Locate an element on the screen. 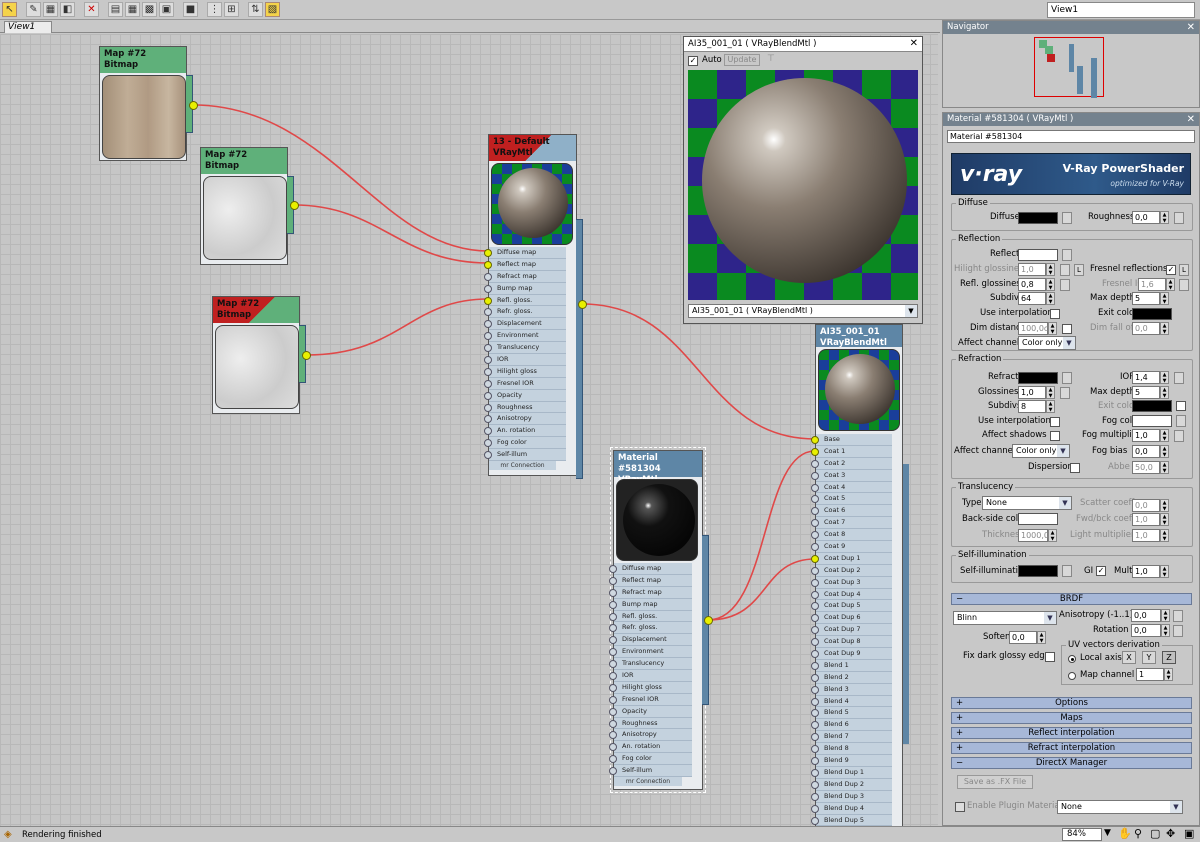  material-slot: Coat Dup 2 is located at coordinates (851, 570).